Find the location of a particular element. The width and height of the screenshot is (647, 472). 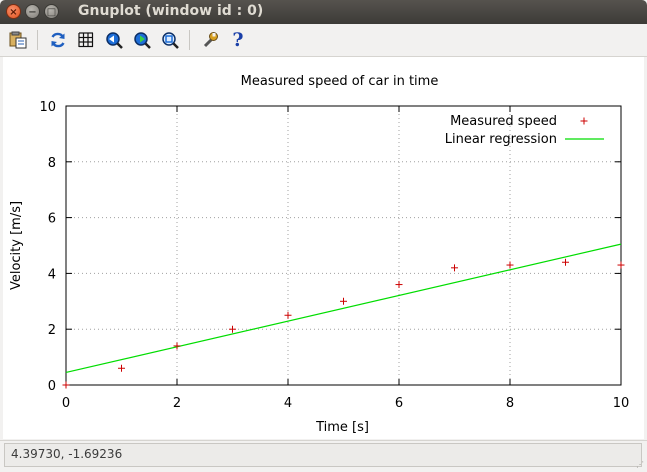

previous-zoom-button is located at coordinates (114, 40).